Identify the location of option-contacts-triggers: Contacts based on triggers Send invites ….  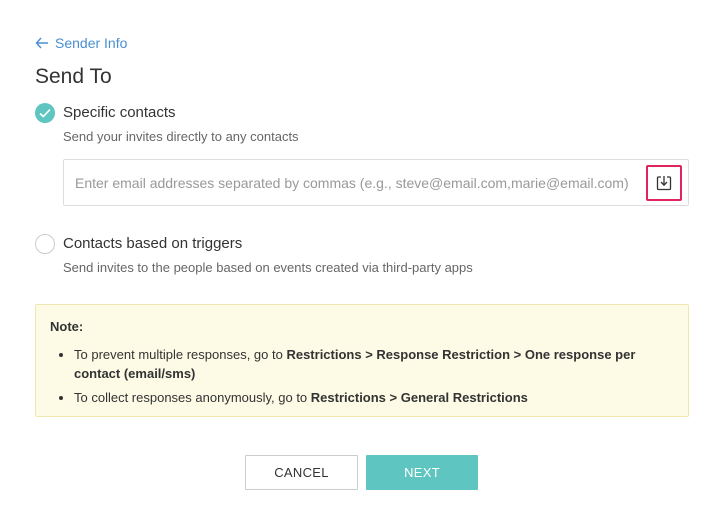
(254, 254).